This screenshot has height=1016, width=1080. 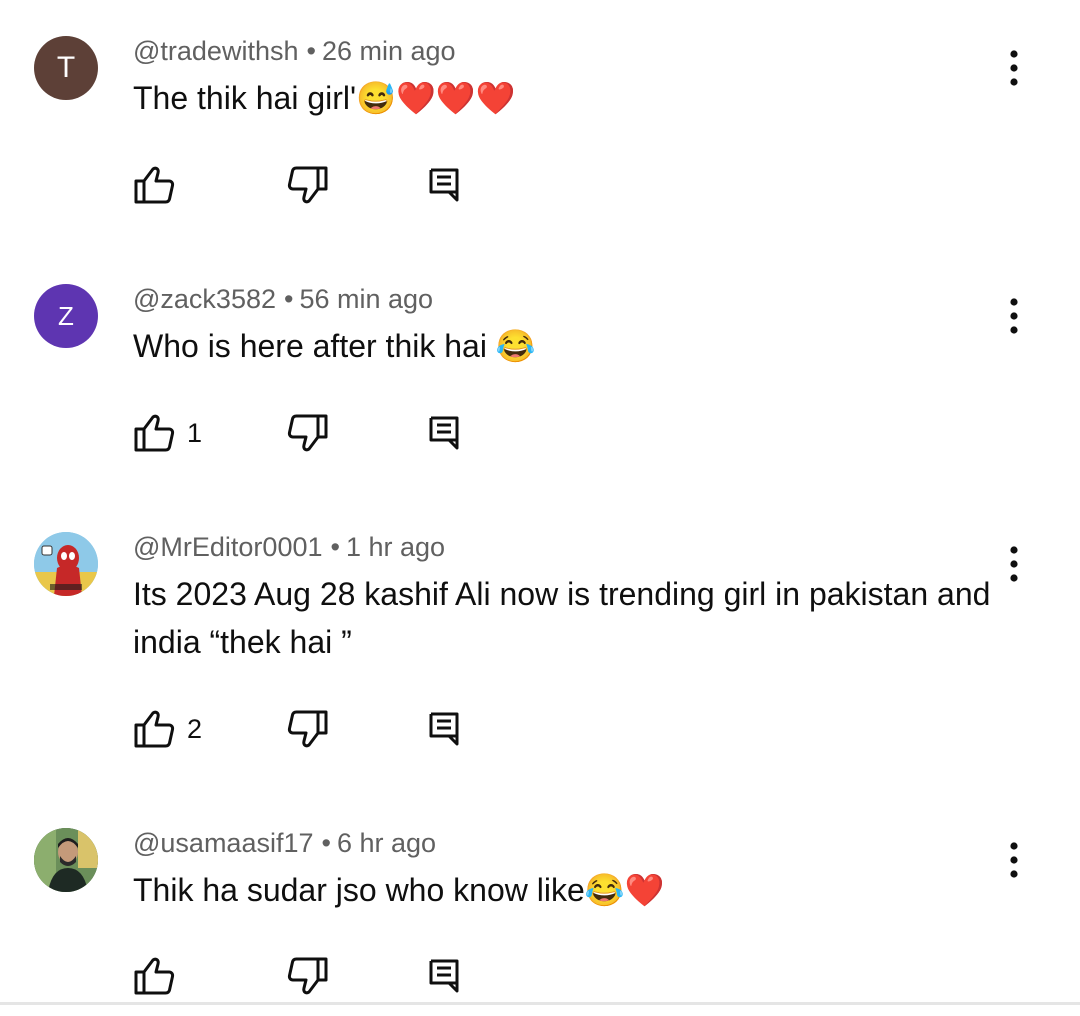 I want to click on like-button: 2, so click(x=167, y=729).